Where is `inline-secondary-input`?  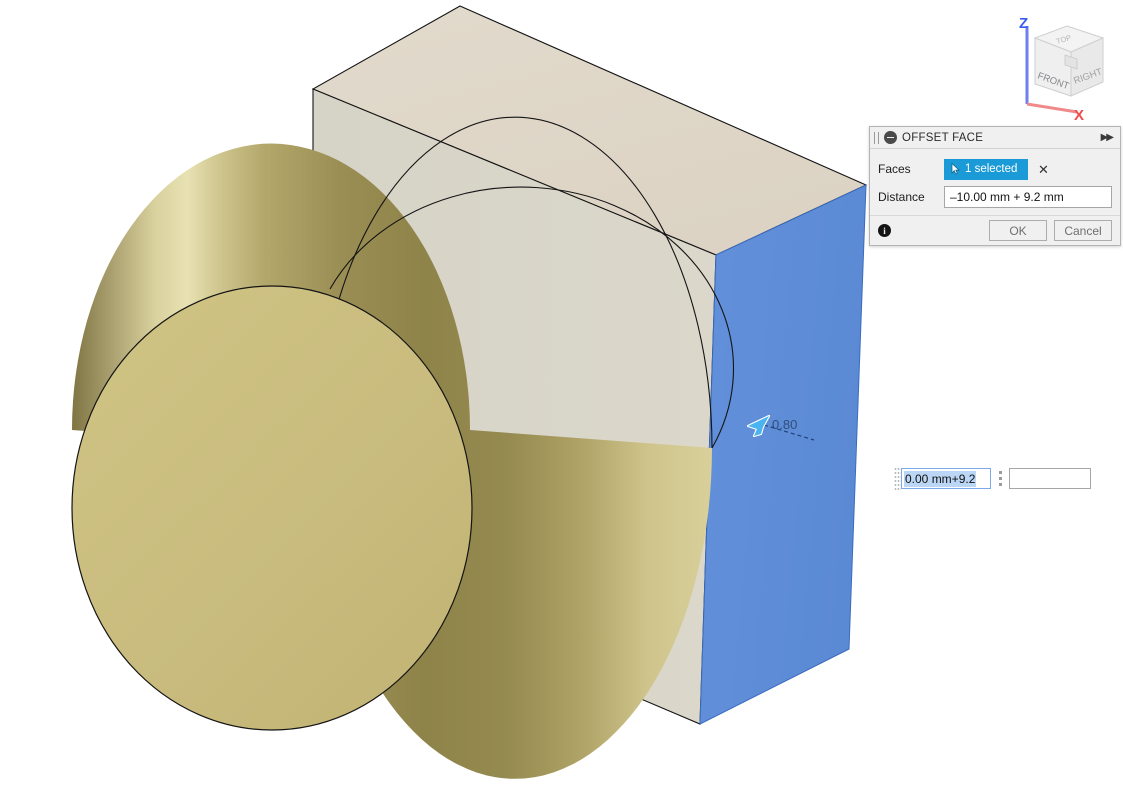 inline-secondary-input is located at coordinates (1050, 478).